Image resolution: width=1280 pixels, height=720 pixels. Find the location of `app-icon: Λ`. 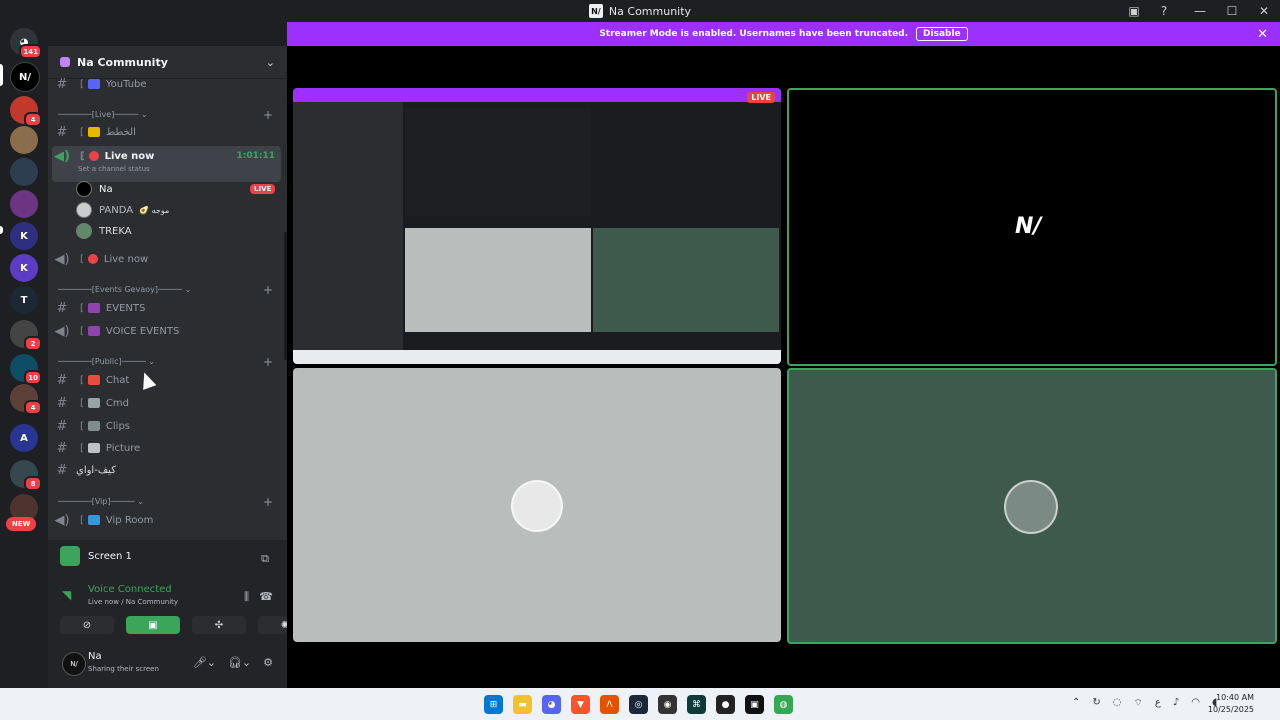

app-icon: Λ is located at coordinates (609, 704).